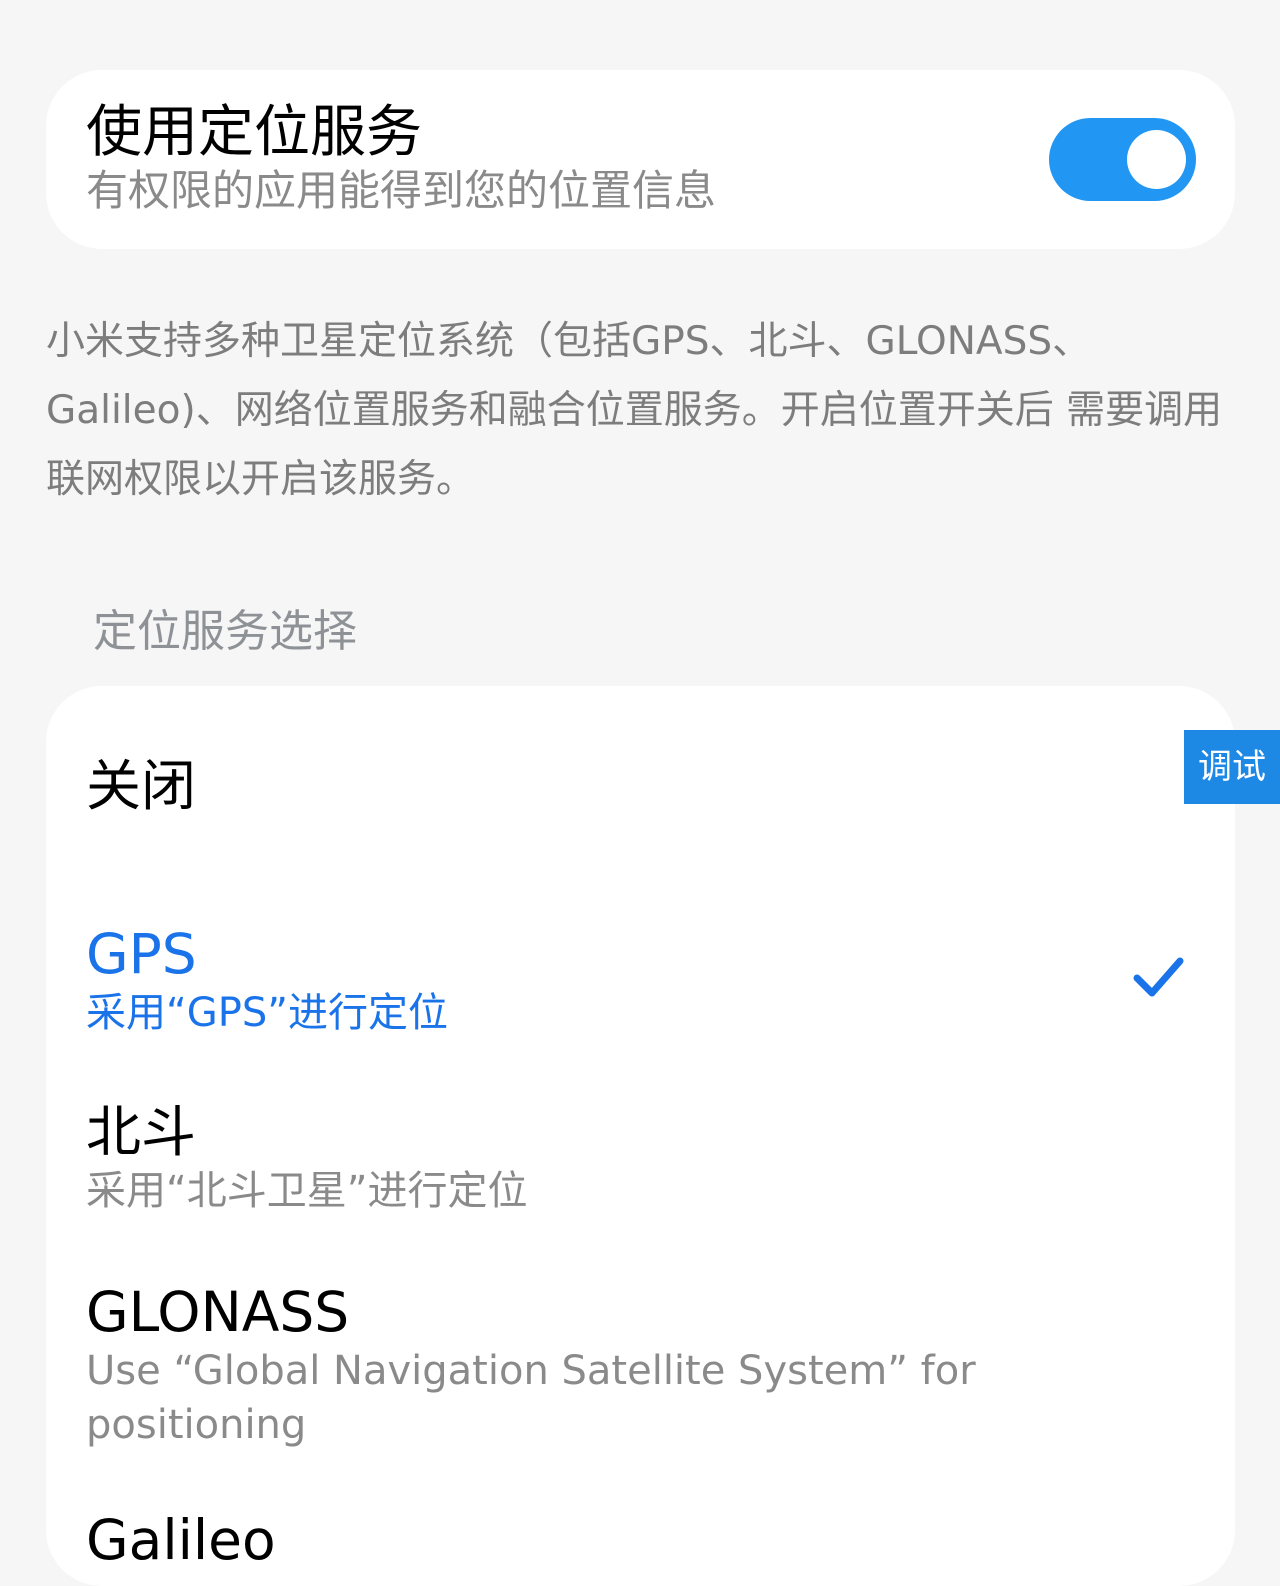  What do you see at coordinates (401, 190) in the screenshot?
I see `location-service-subtitle: 有权限的应用能得到您的位置信息` at bounding box center [401, 190].